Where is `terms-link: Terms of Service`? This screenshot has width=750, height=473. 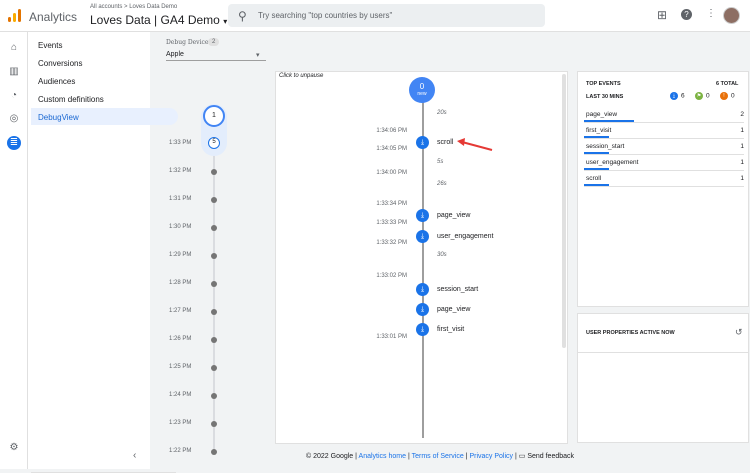 terms-link: Terms of Service is located at coordinates (438, 456).